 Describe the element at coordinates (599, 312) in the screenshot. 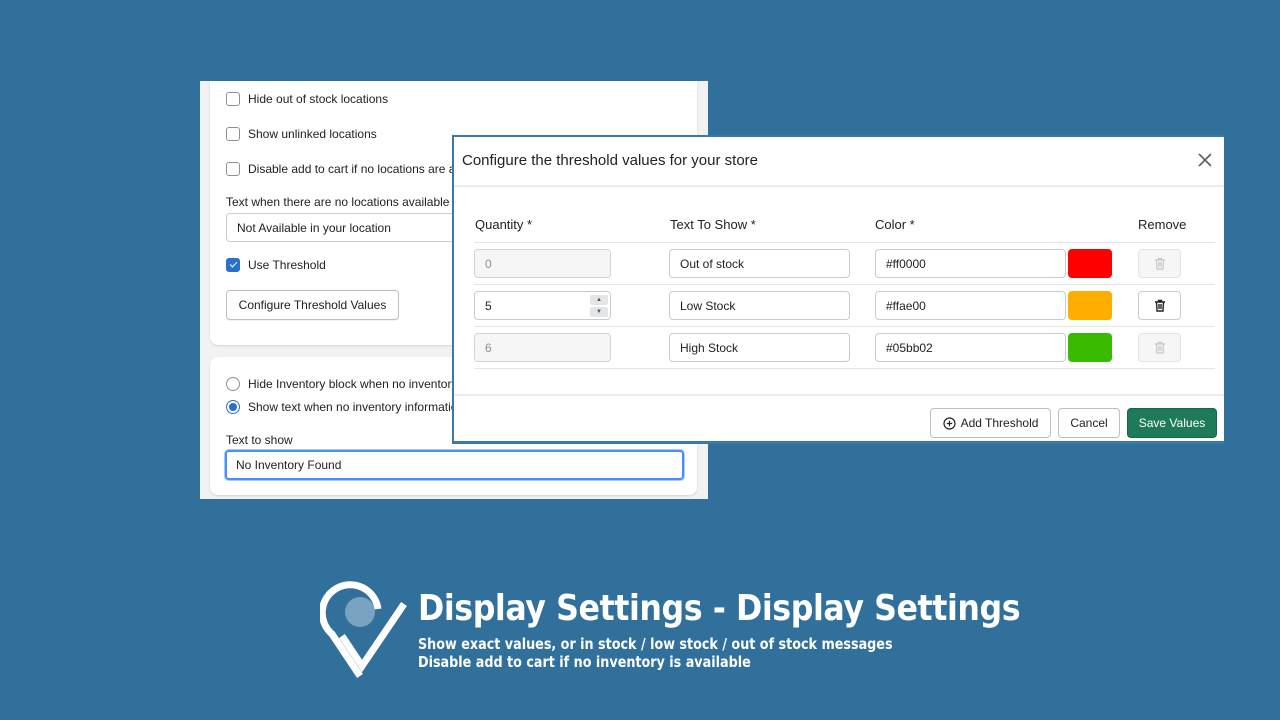

I see `decrement-icon: ▼` at that location.